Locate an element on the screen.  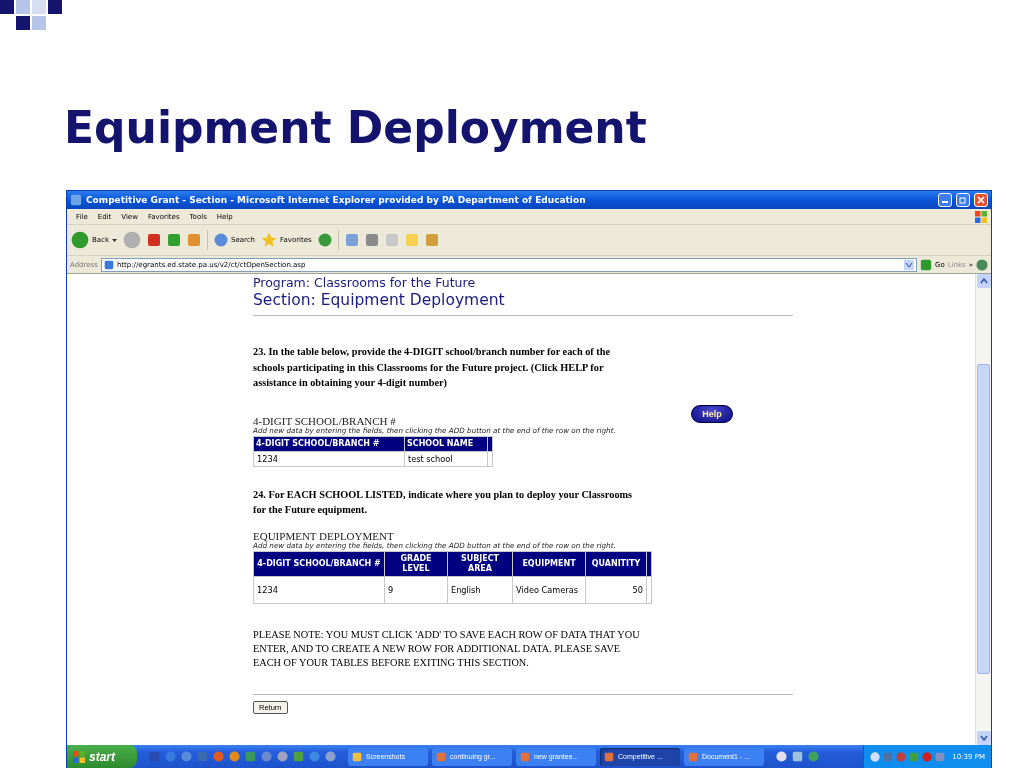
close-button is located at coordinates (981, 200).